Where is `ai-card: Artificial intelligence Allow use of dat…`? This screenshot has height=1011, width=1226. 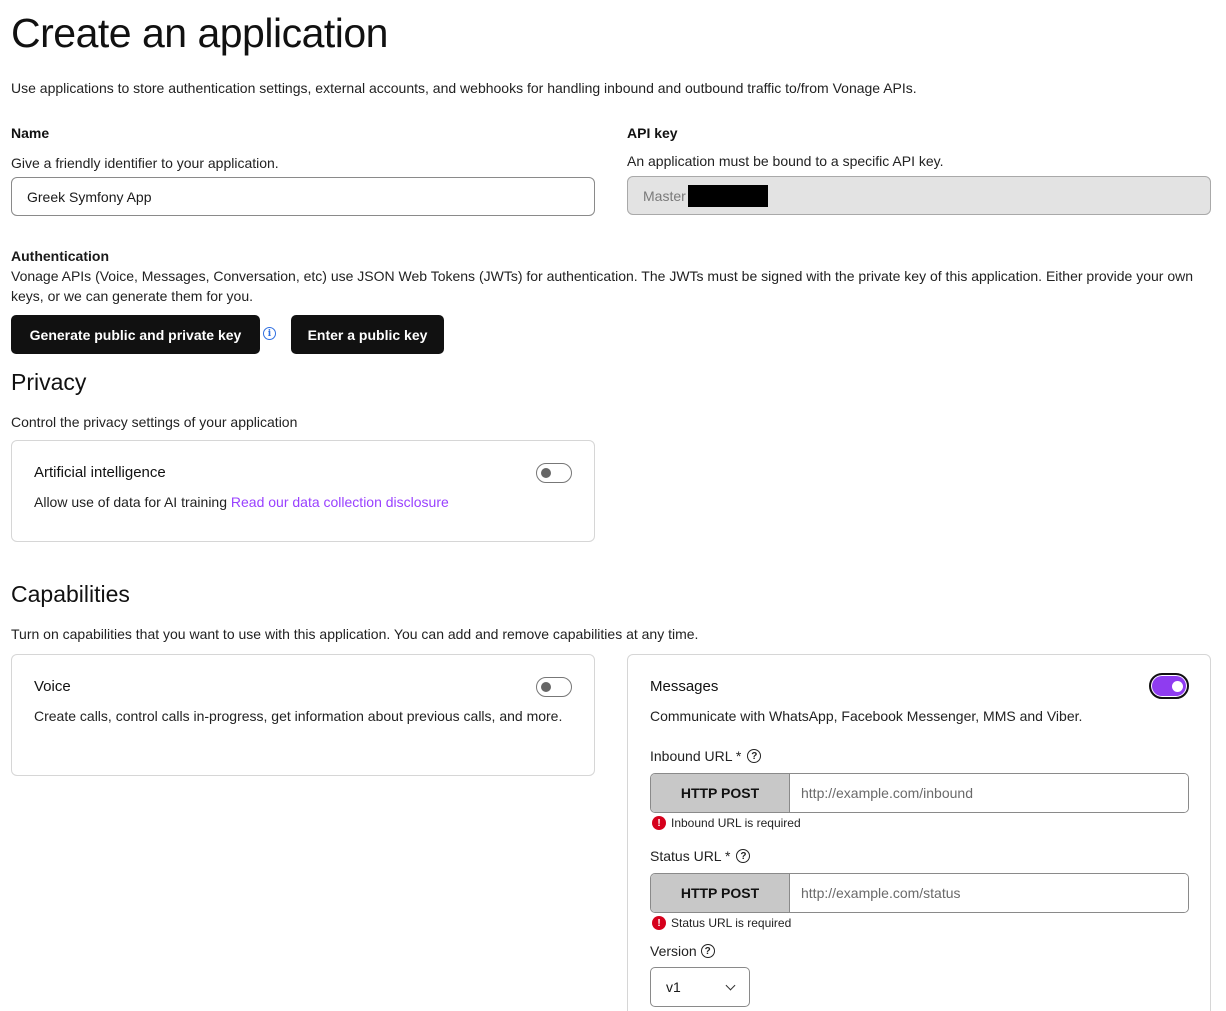
ai-card: Artificial intelligence Allow use of dat… is located at coordinates (303, 491).